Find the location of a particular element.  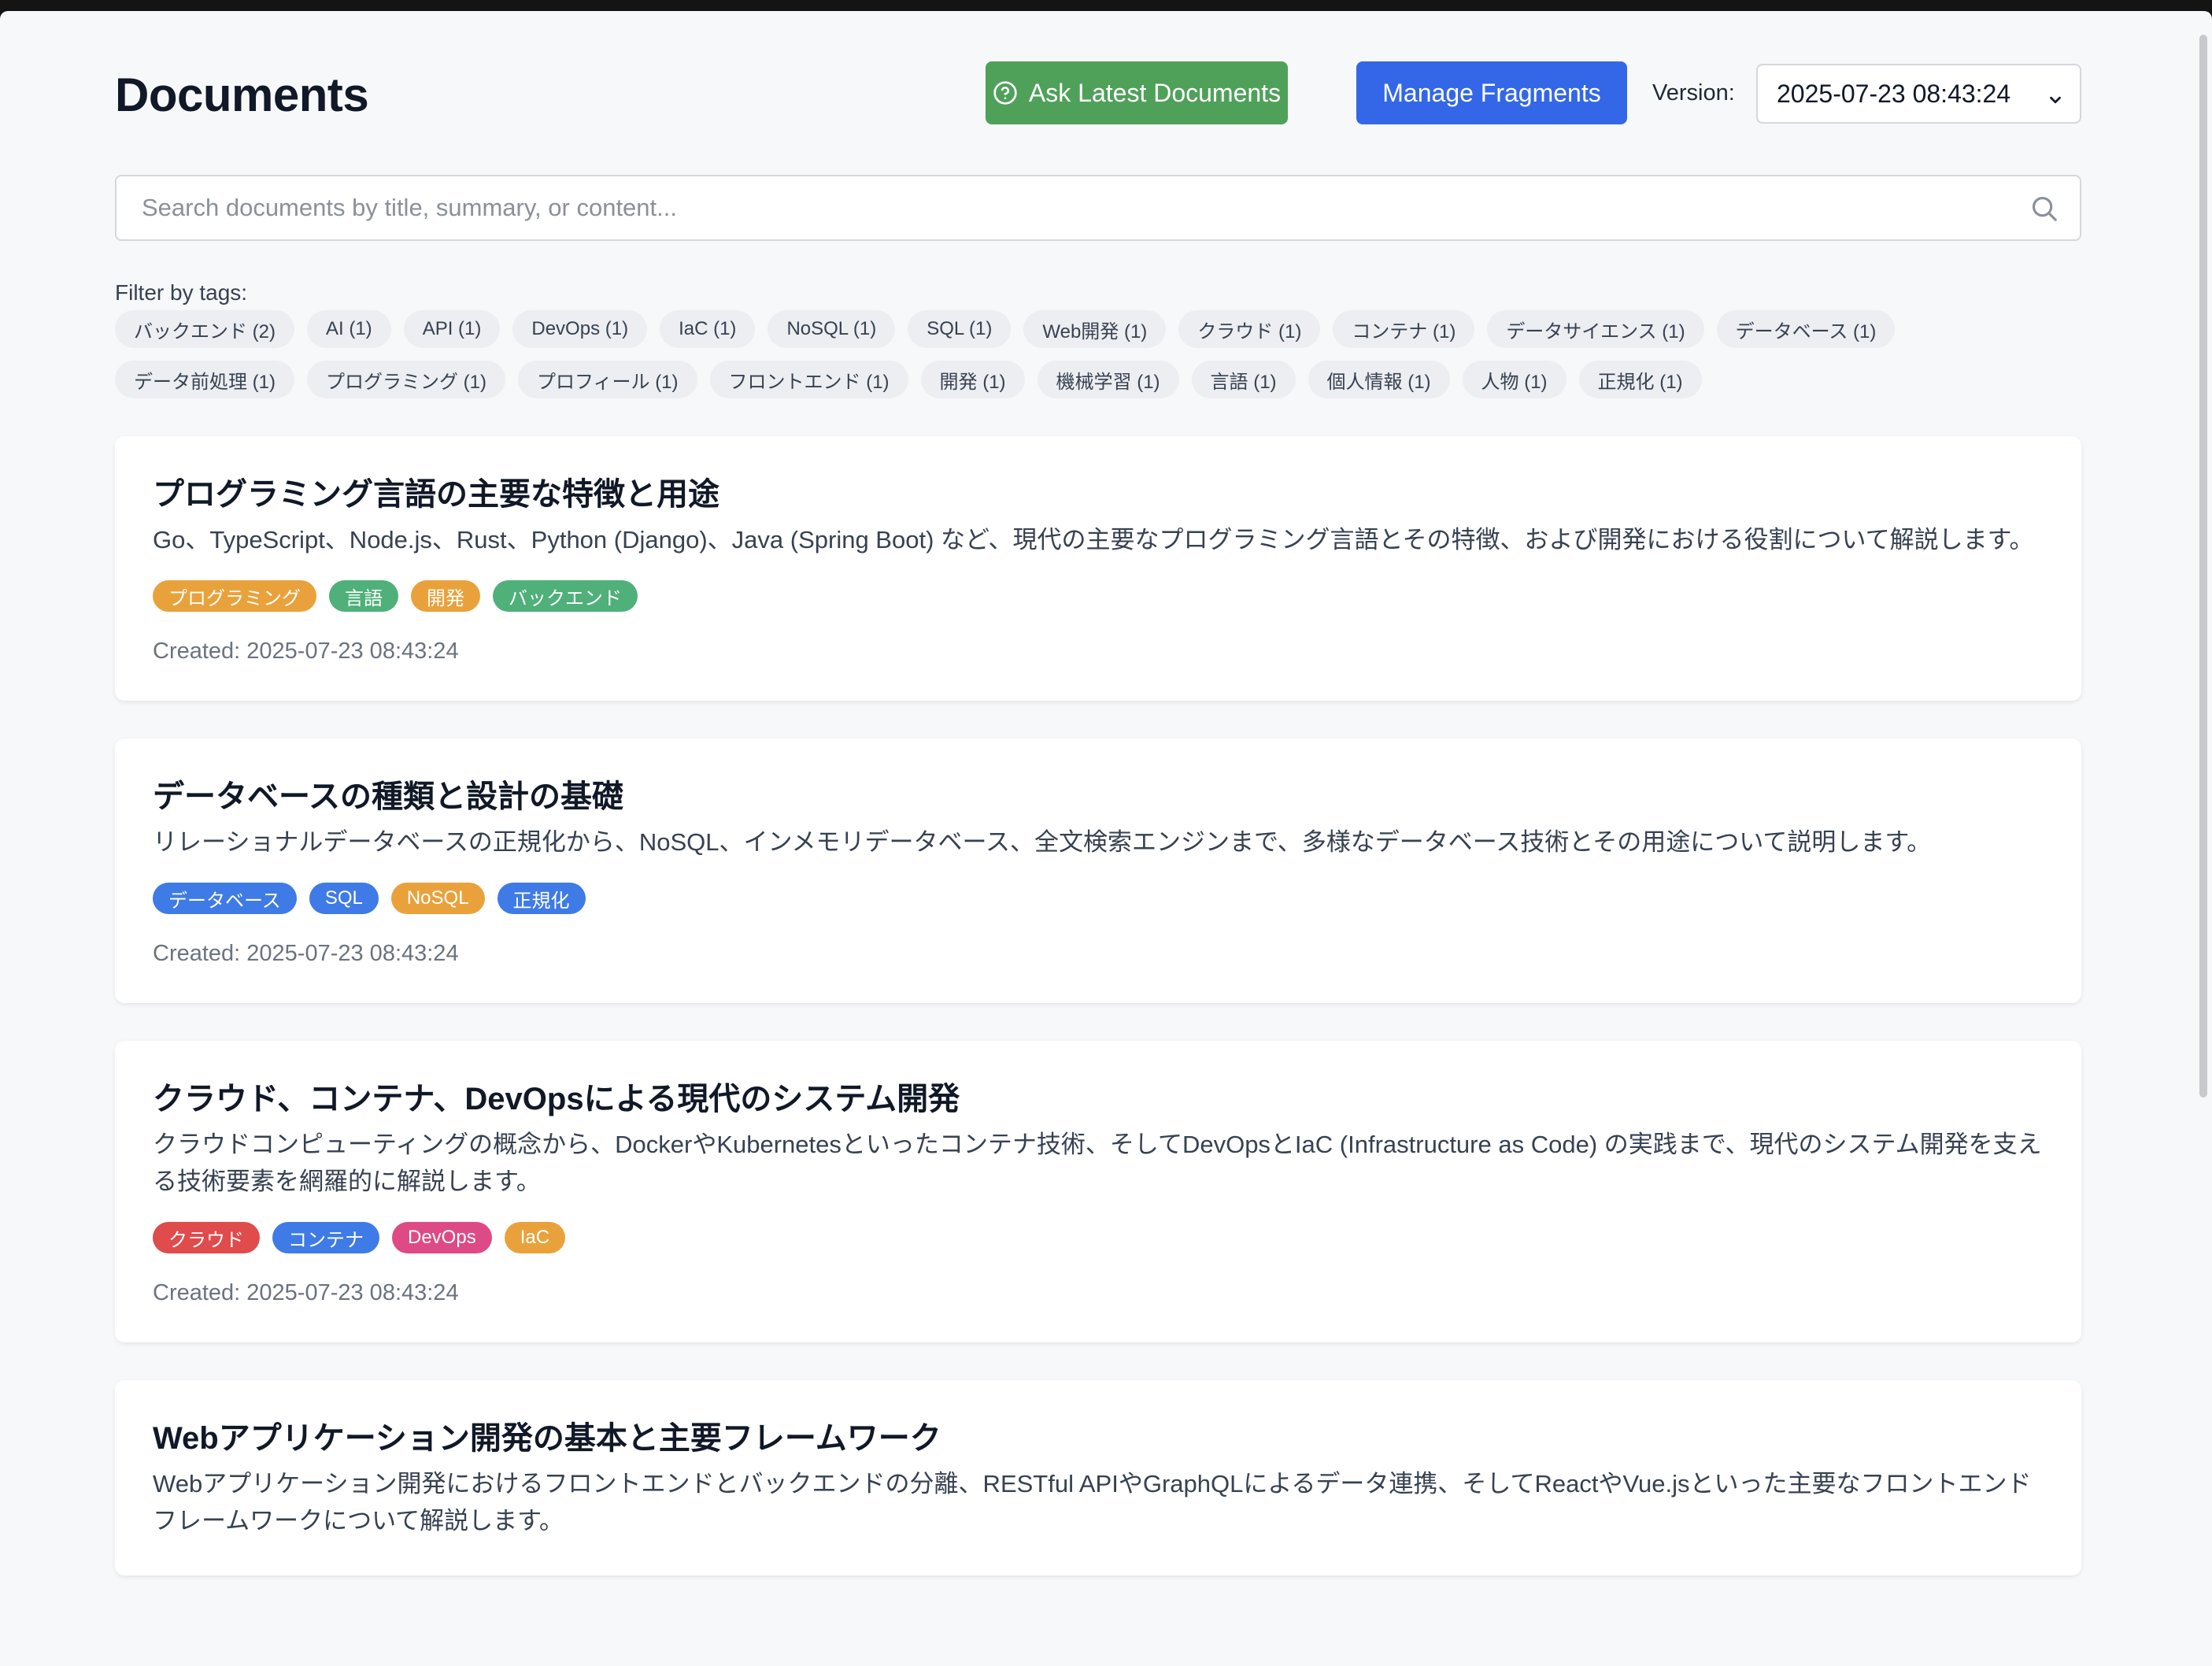

document-tag-badge: データベース is located at coordinates (225, 898).